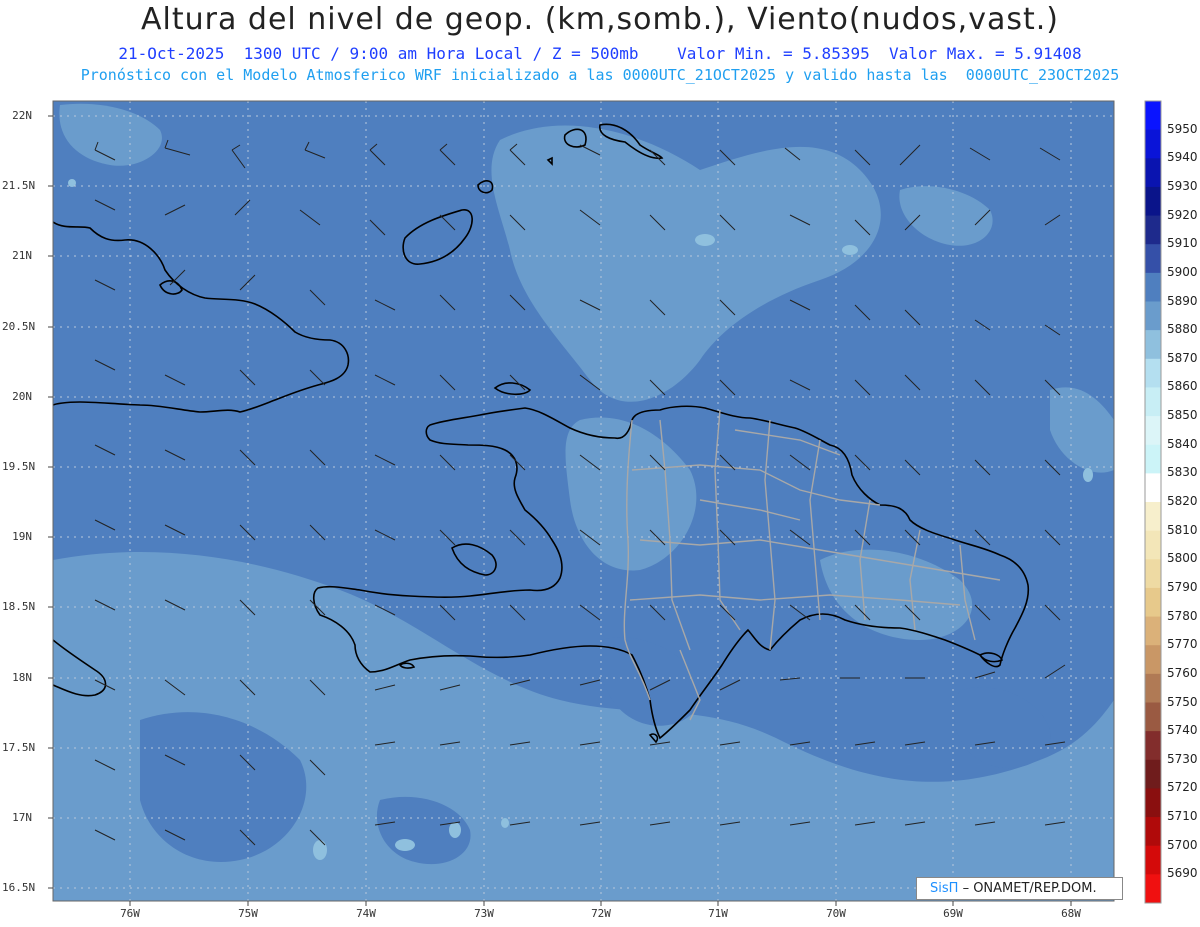 This screenshot has height=927, width=1200. Describe the element at coordinates (248, 913) in the screenshot. I see `lon-label: 75W` at that location.